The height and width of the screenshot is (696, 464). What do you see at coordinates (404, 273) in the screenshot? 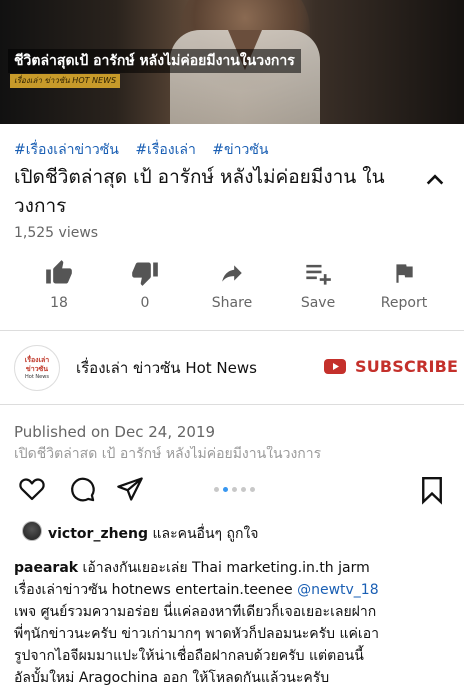
I see `flag-icon` at bounding box center [404, 273].